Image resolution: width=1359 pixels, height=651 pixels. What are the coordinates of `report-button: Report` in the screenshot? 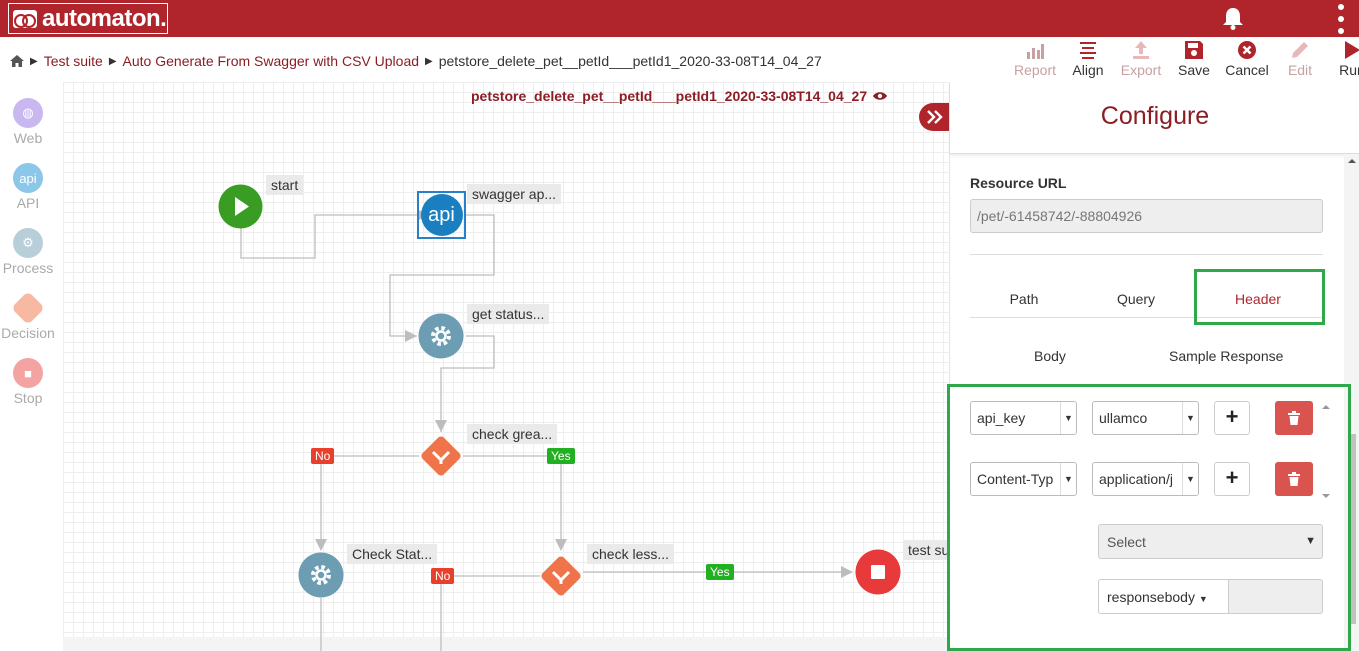 It's located at (1035, 60).